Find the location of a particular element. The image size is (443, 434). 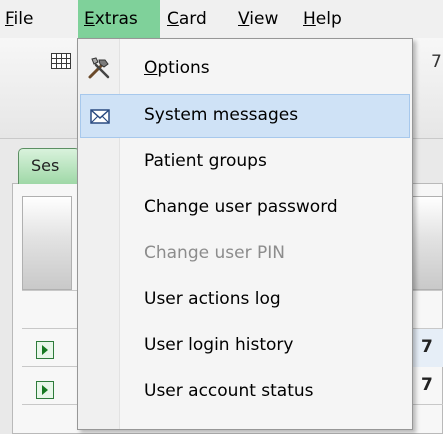

menu-item-user-login-history-label: User login history is located at coordinates (219, 345).